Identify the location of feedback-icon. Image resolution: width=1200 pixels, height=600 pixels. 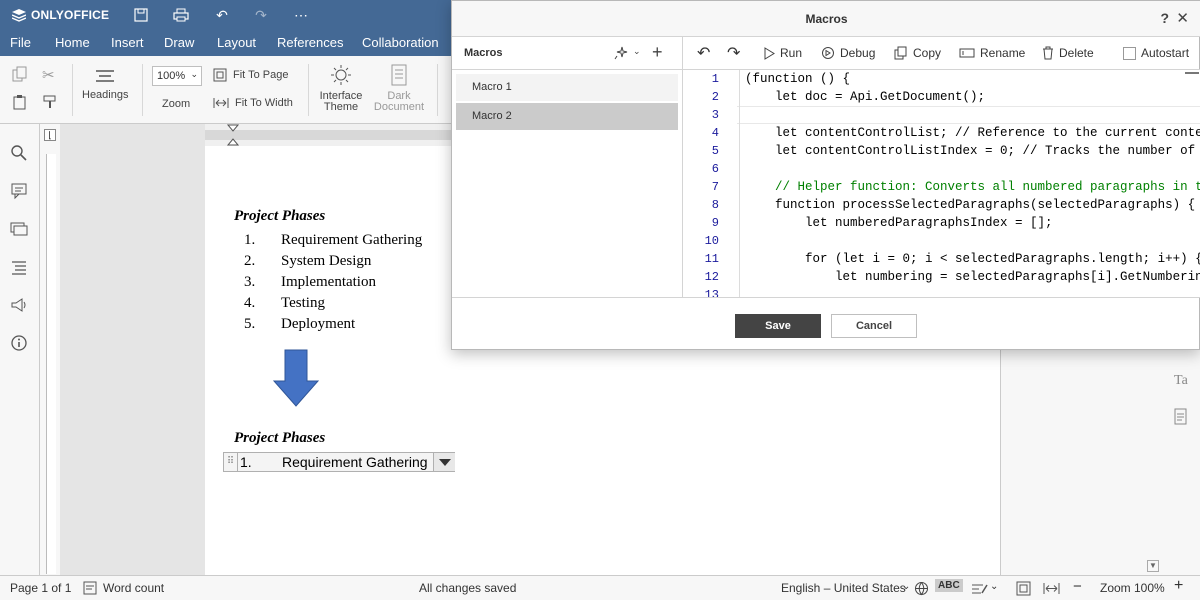
(19, 305).